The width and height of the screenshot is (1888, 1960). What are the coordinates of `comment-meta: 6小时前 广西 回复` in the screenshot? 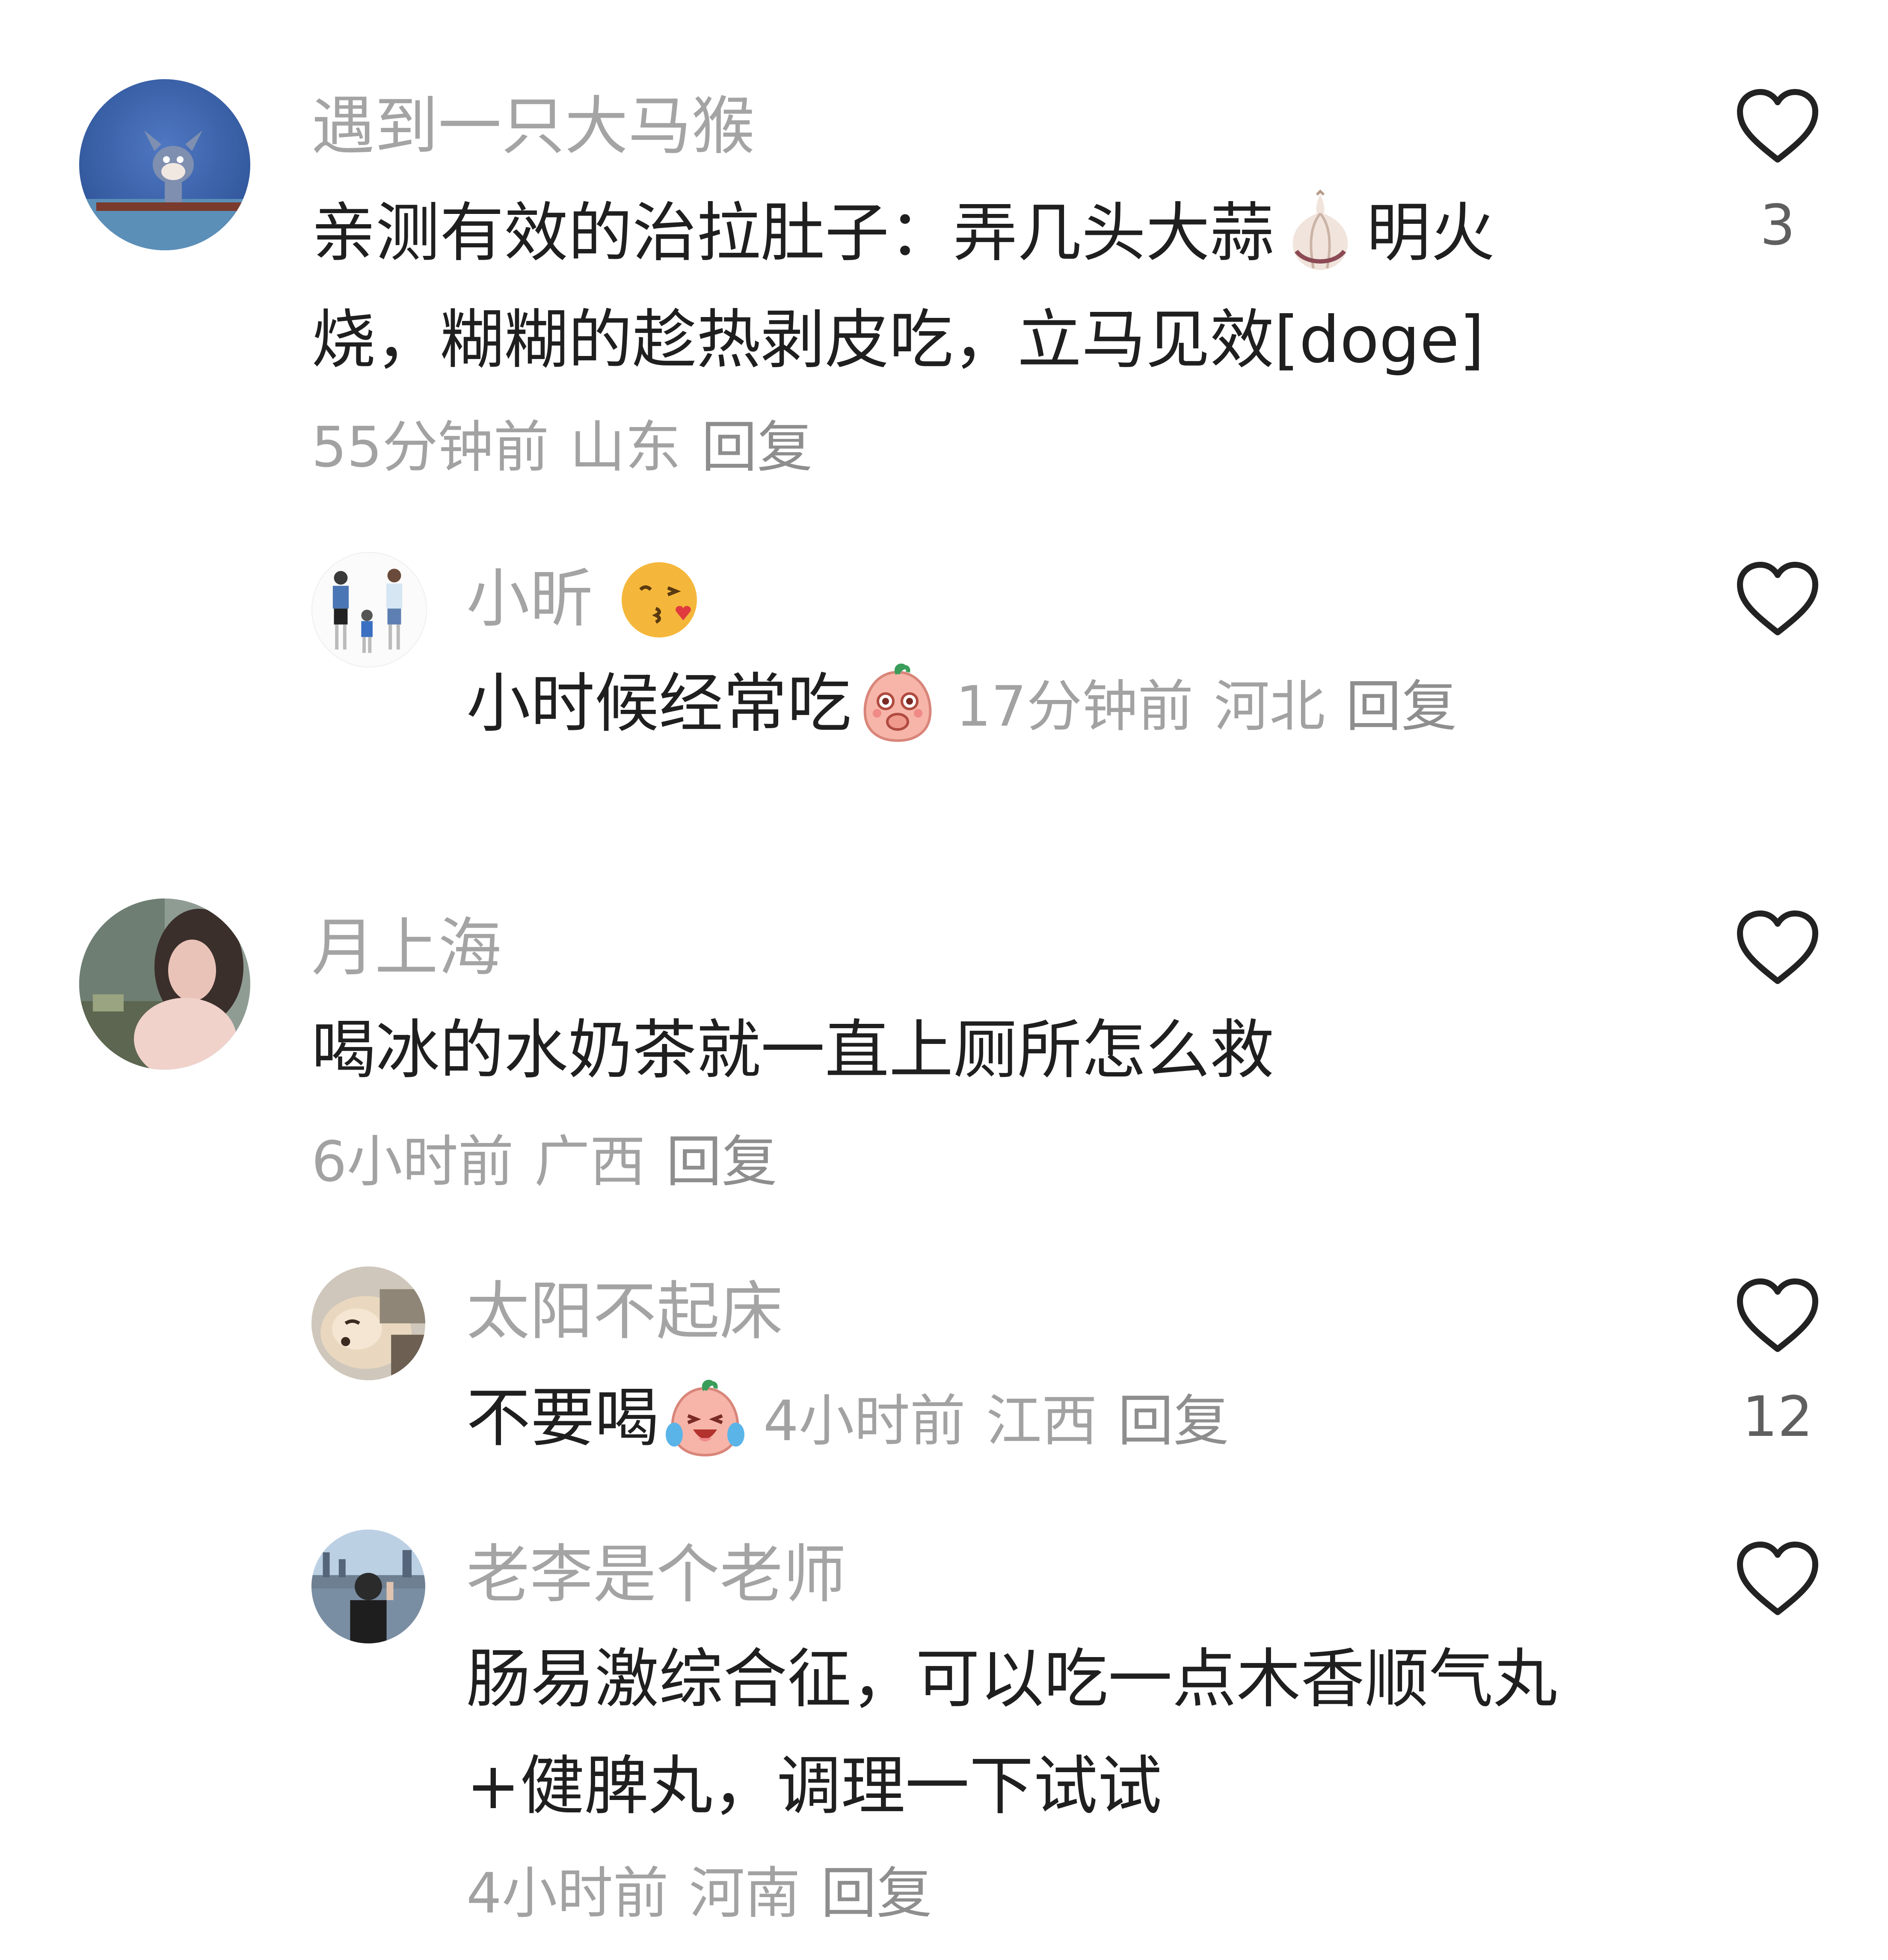 It's located at (555, 1162).